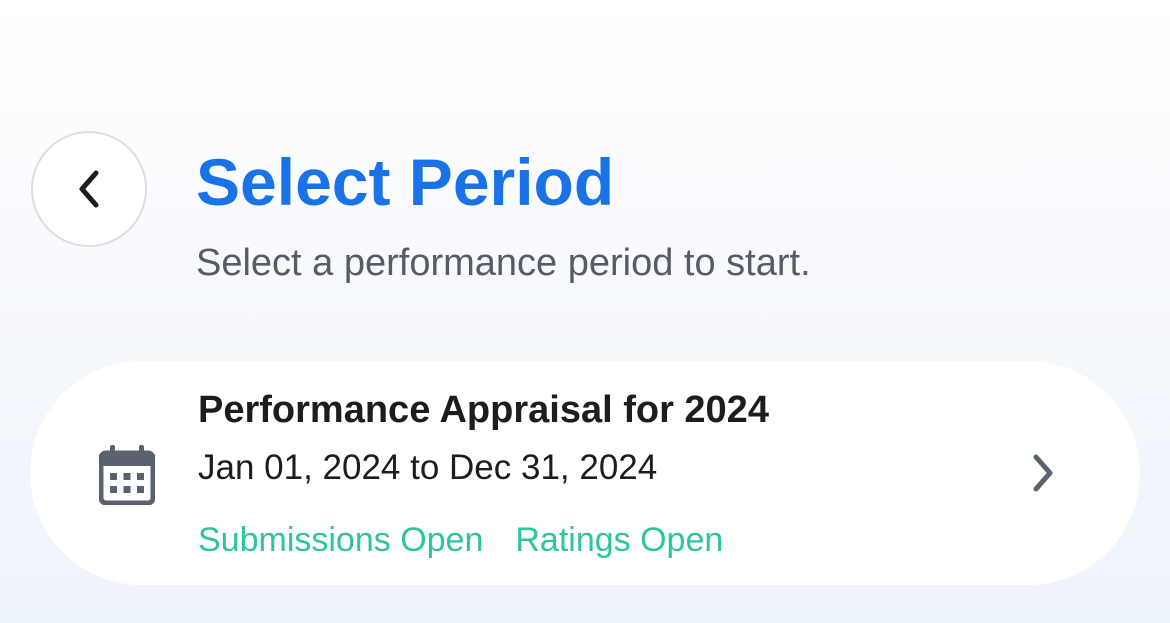  Describe the element at coordinates (127, 475) in the screenshot. I see `calendar-icon` at that location.